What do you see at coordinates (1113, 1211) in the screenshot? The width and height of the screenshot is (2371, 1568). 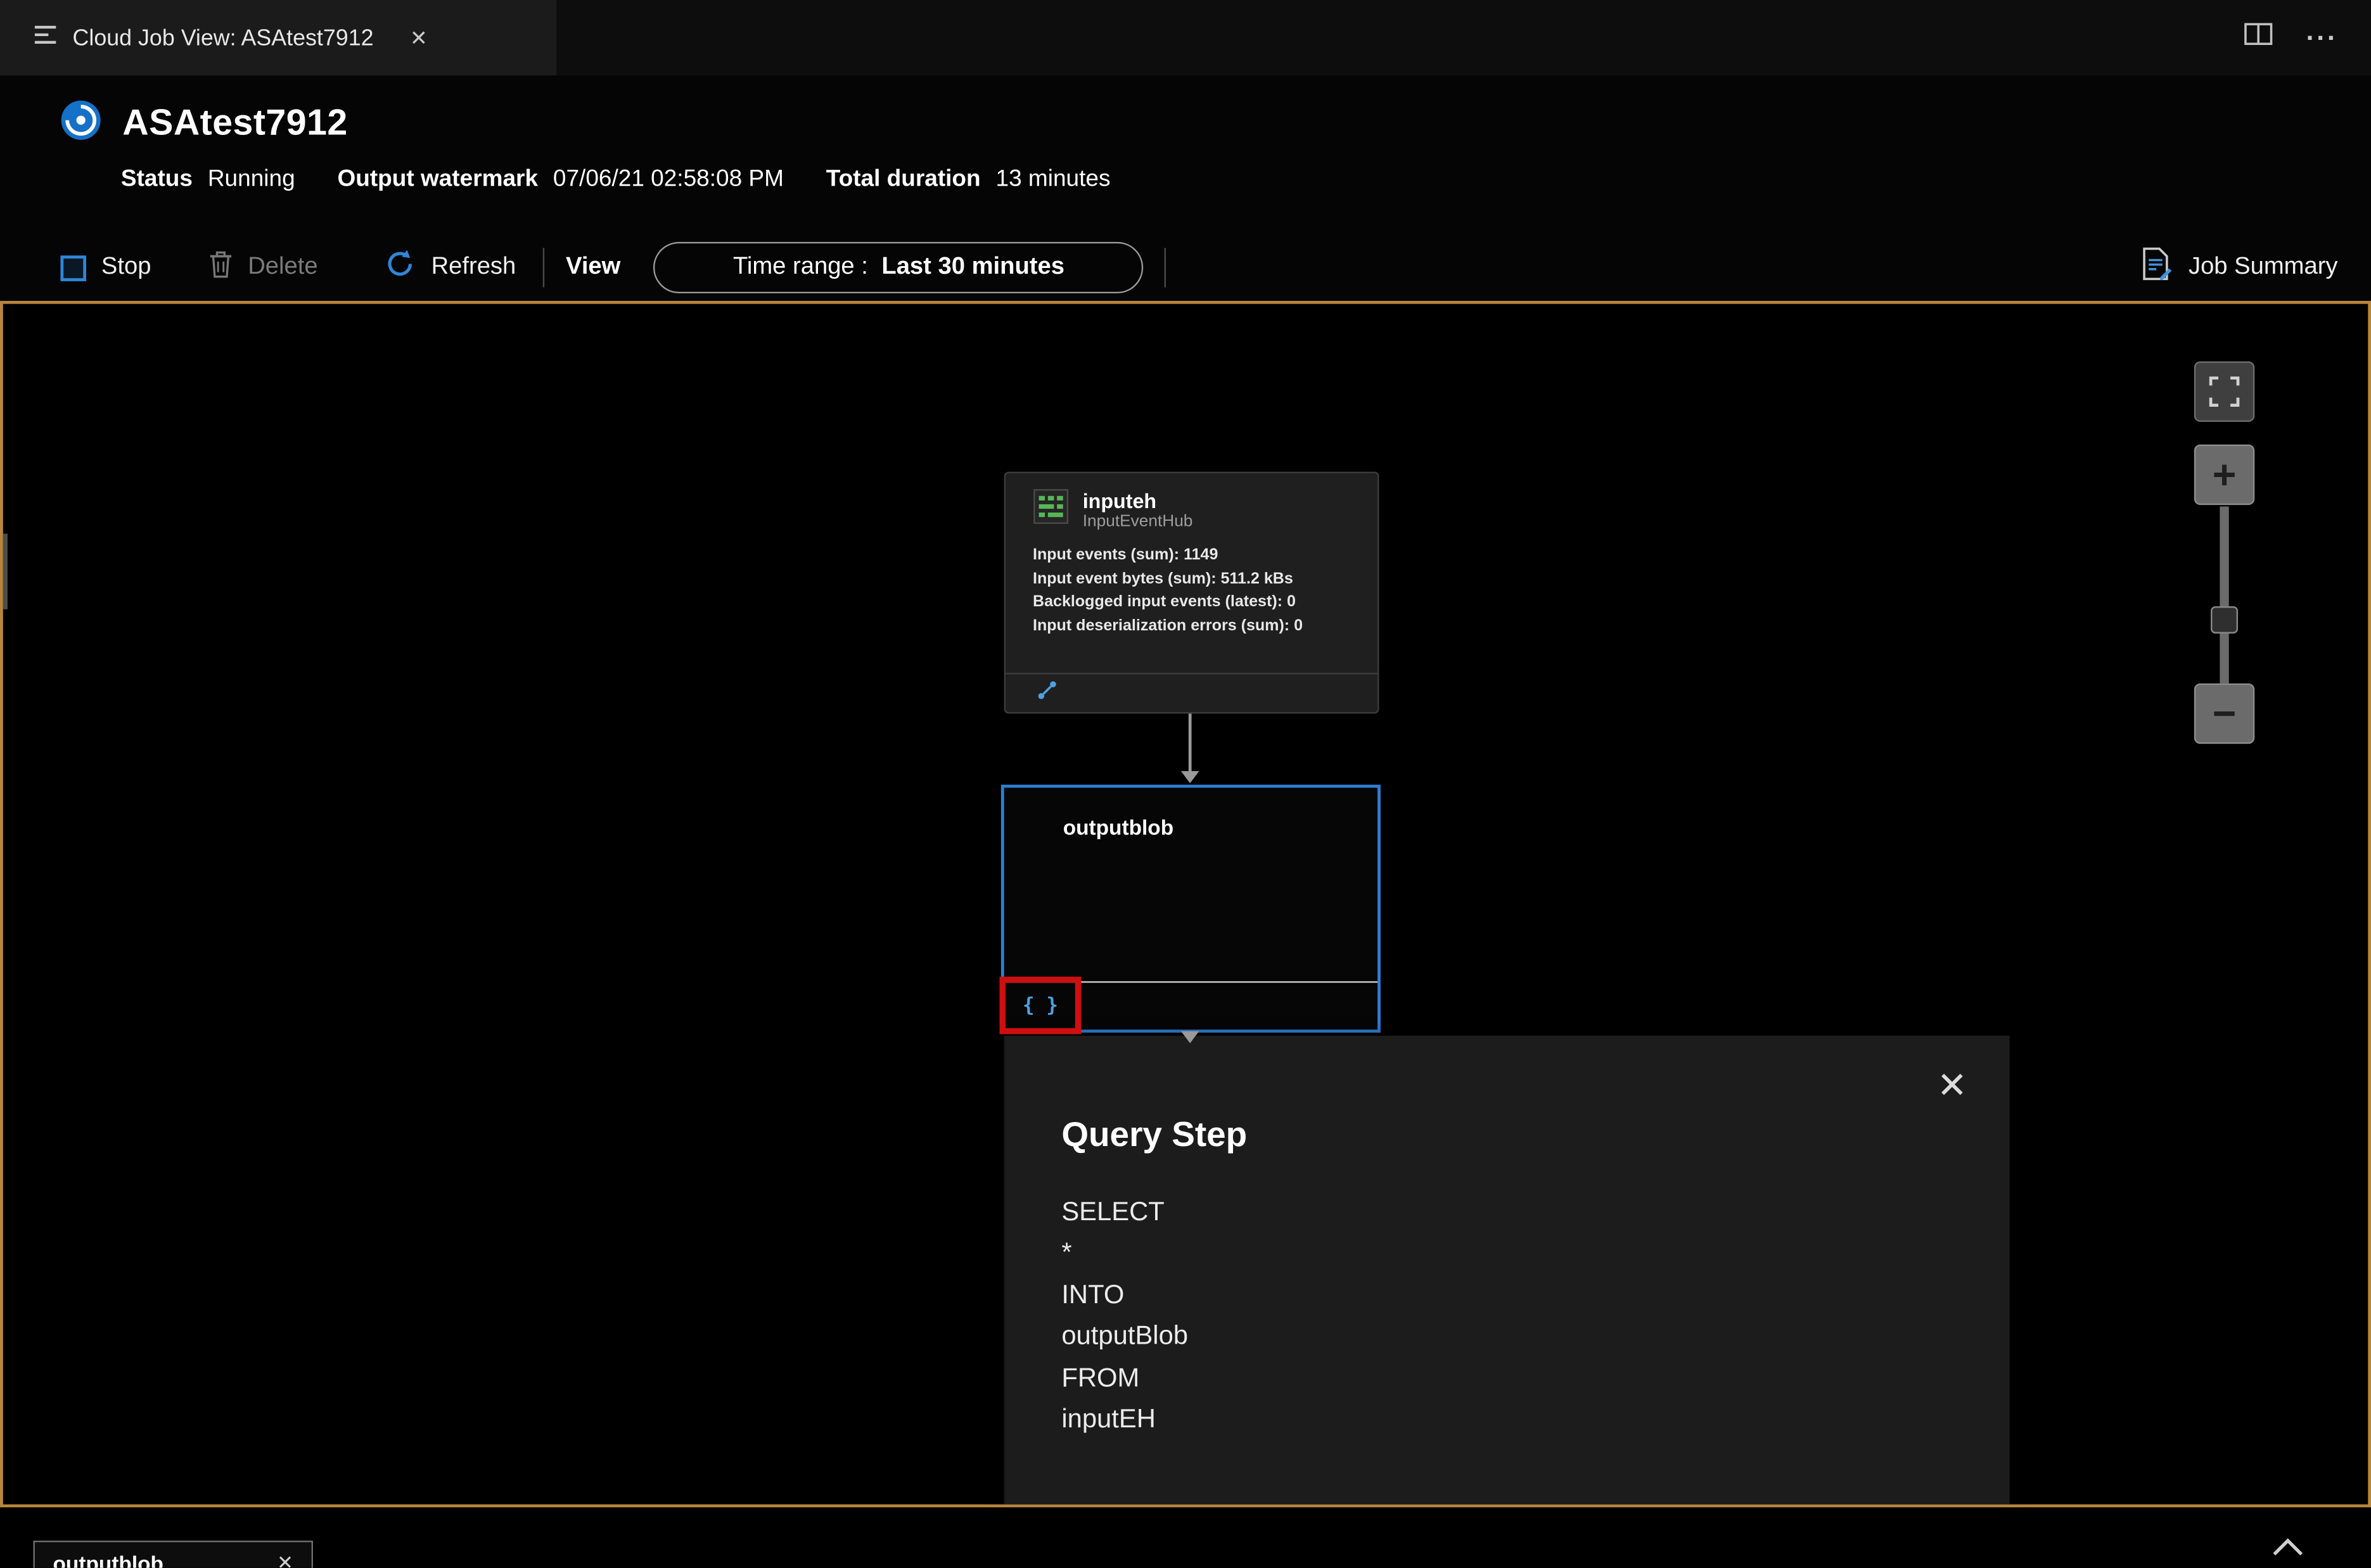 I see `query-line: SELECT` at bounding box center [1113, 1211].